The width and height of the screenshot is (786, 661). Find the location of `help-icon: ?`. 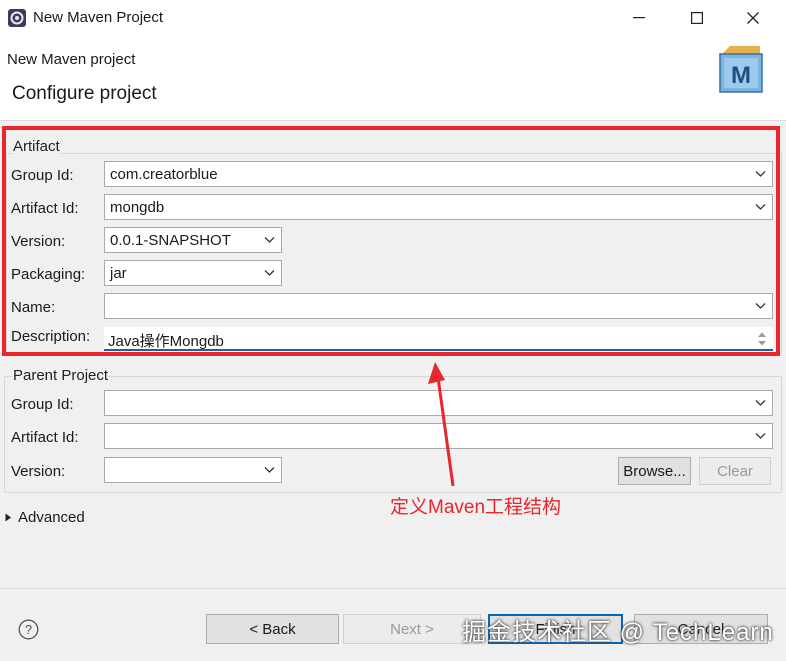

help-icon: ? is located at coordinates (28, 629).